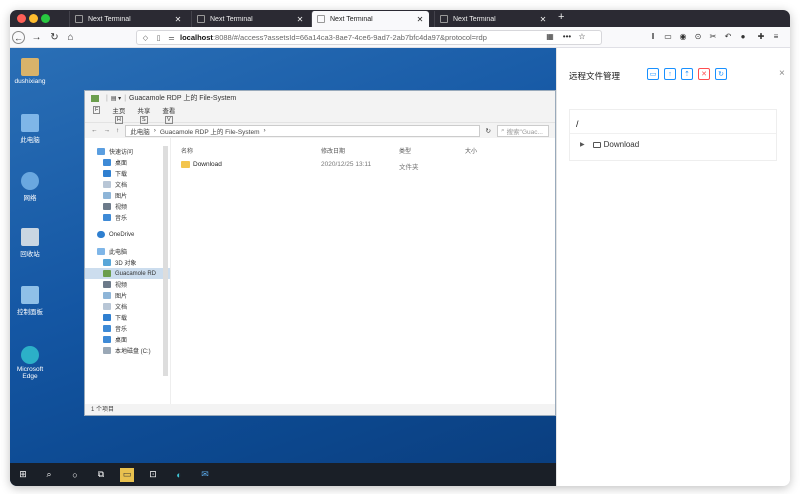  Describe the element at coordinates (145, 37) in the screenshot. I see `shield-icon: ◇` at that location.